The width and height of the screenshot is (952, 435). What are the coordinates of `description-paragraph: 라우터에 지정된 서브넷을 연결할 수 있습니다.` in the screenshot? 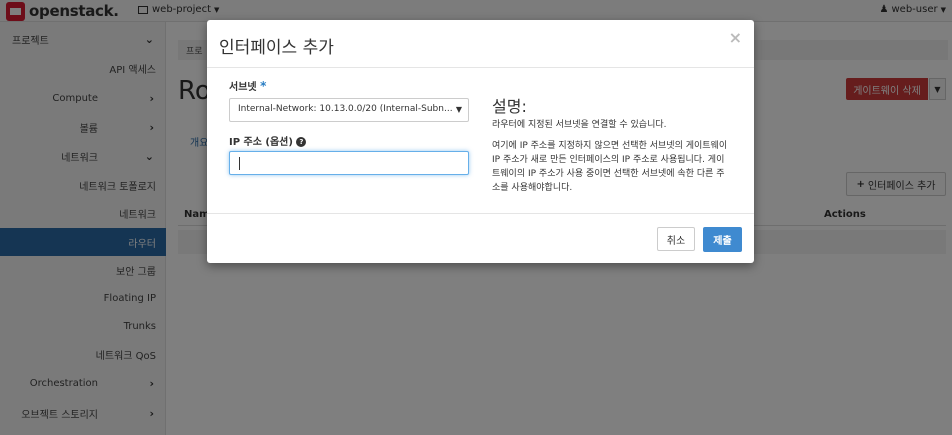 It's located at (579, 125).